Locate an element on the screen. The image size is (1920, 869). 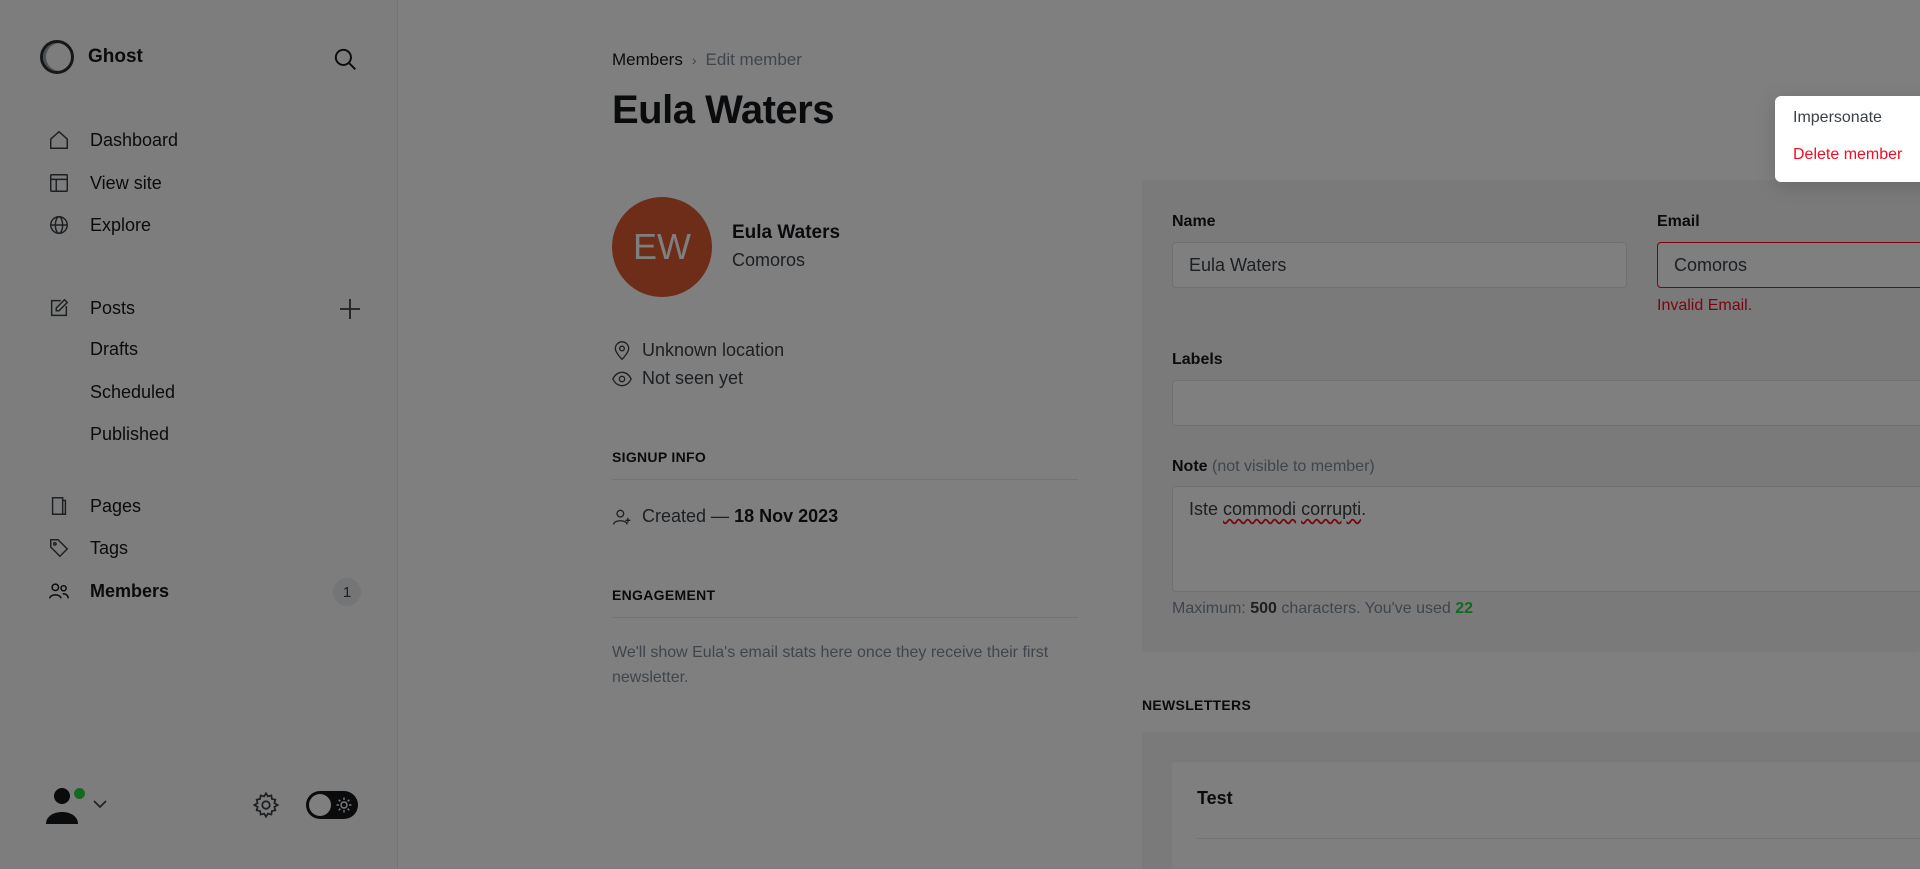
delete-member-menu-item: Delete member is located at coordinates (1847, 155).